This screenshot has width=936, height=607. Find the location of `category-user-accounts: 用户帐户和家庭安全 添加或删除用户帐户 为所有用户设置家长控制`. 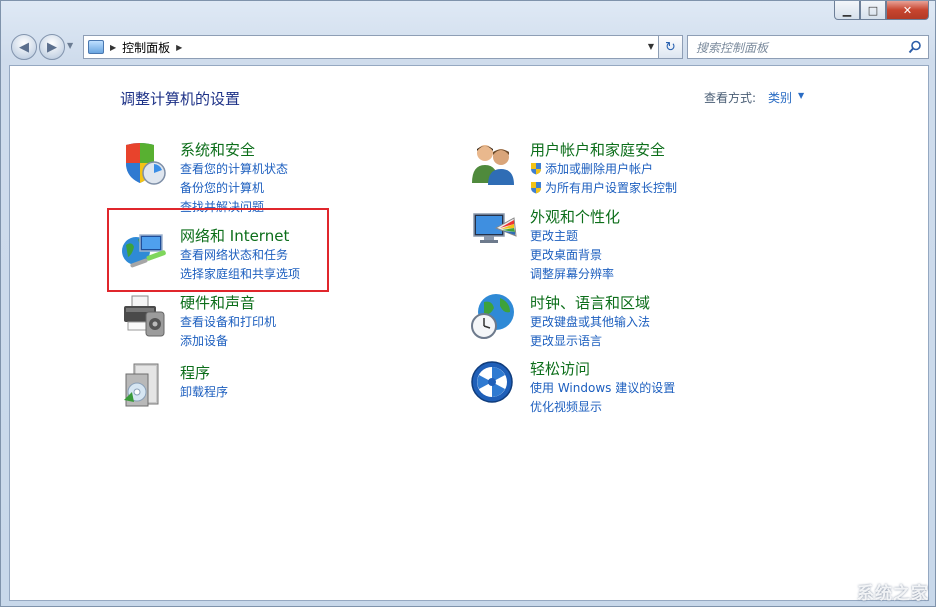

category-user-accounts: 用户帐户和家庭安全 添加或删除用户帐户 为所有用户设置家长控制 is located at coordinates (620, 169).